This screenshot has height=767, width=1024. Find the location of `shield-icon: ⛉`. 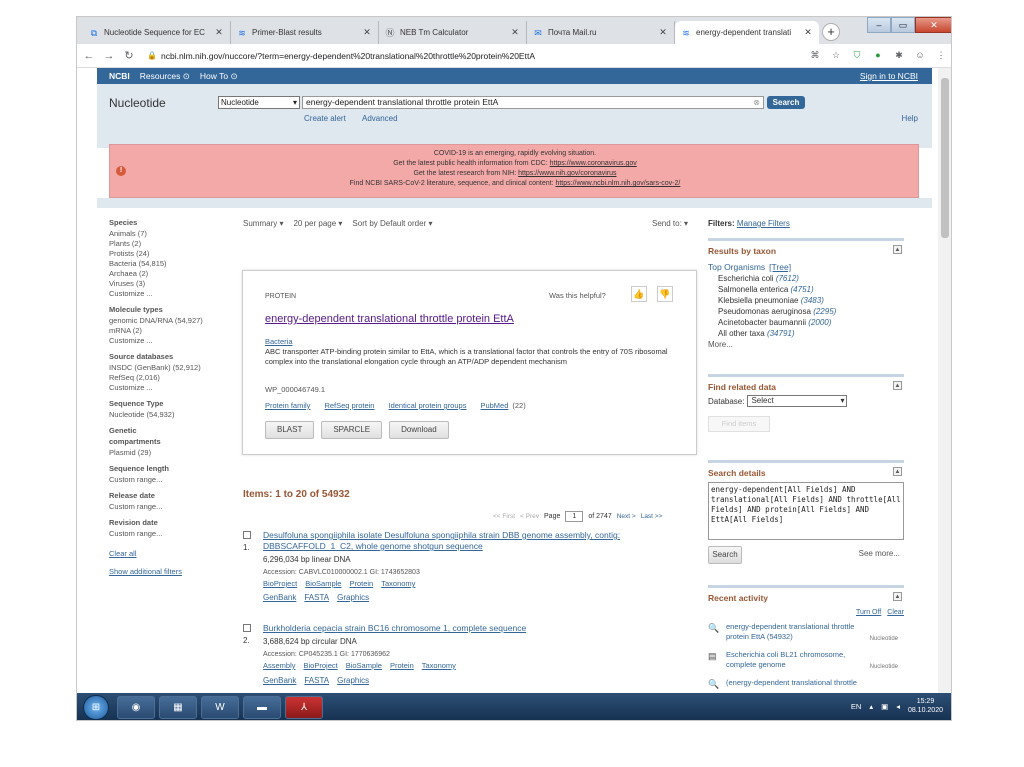

shield-icon: ⛉ is located at coordinates (857, 55).